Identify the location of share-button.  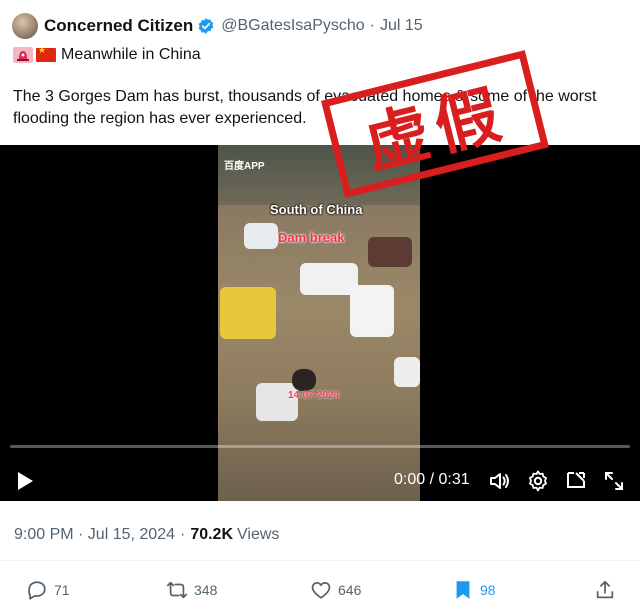
(608, 590).